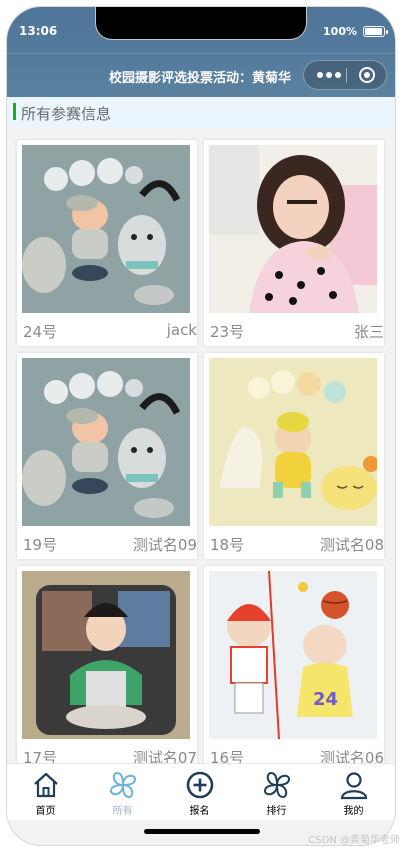  I want to click on tab-label: 排行, so click(276, 811).